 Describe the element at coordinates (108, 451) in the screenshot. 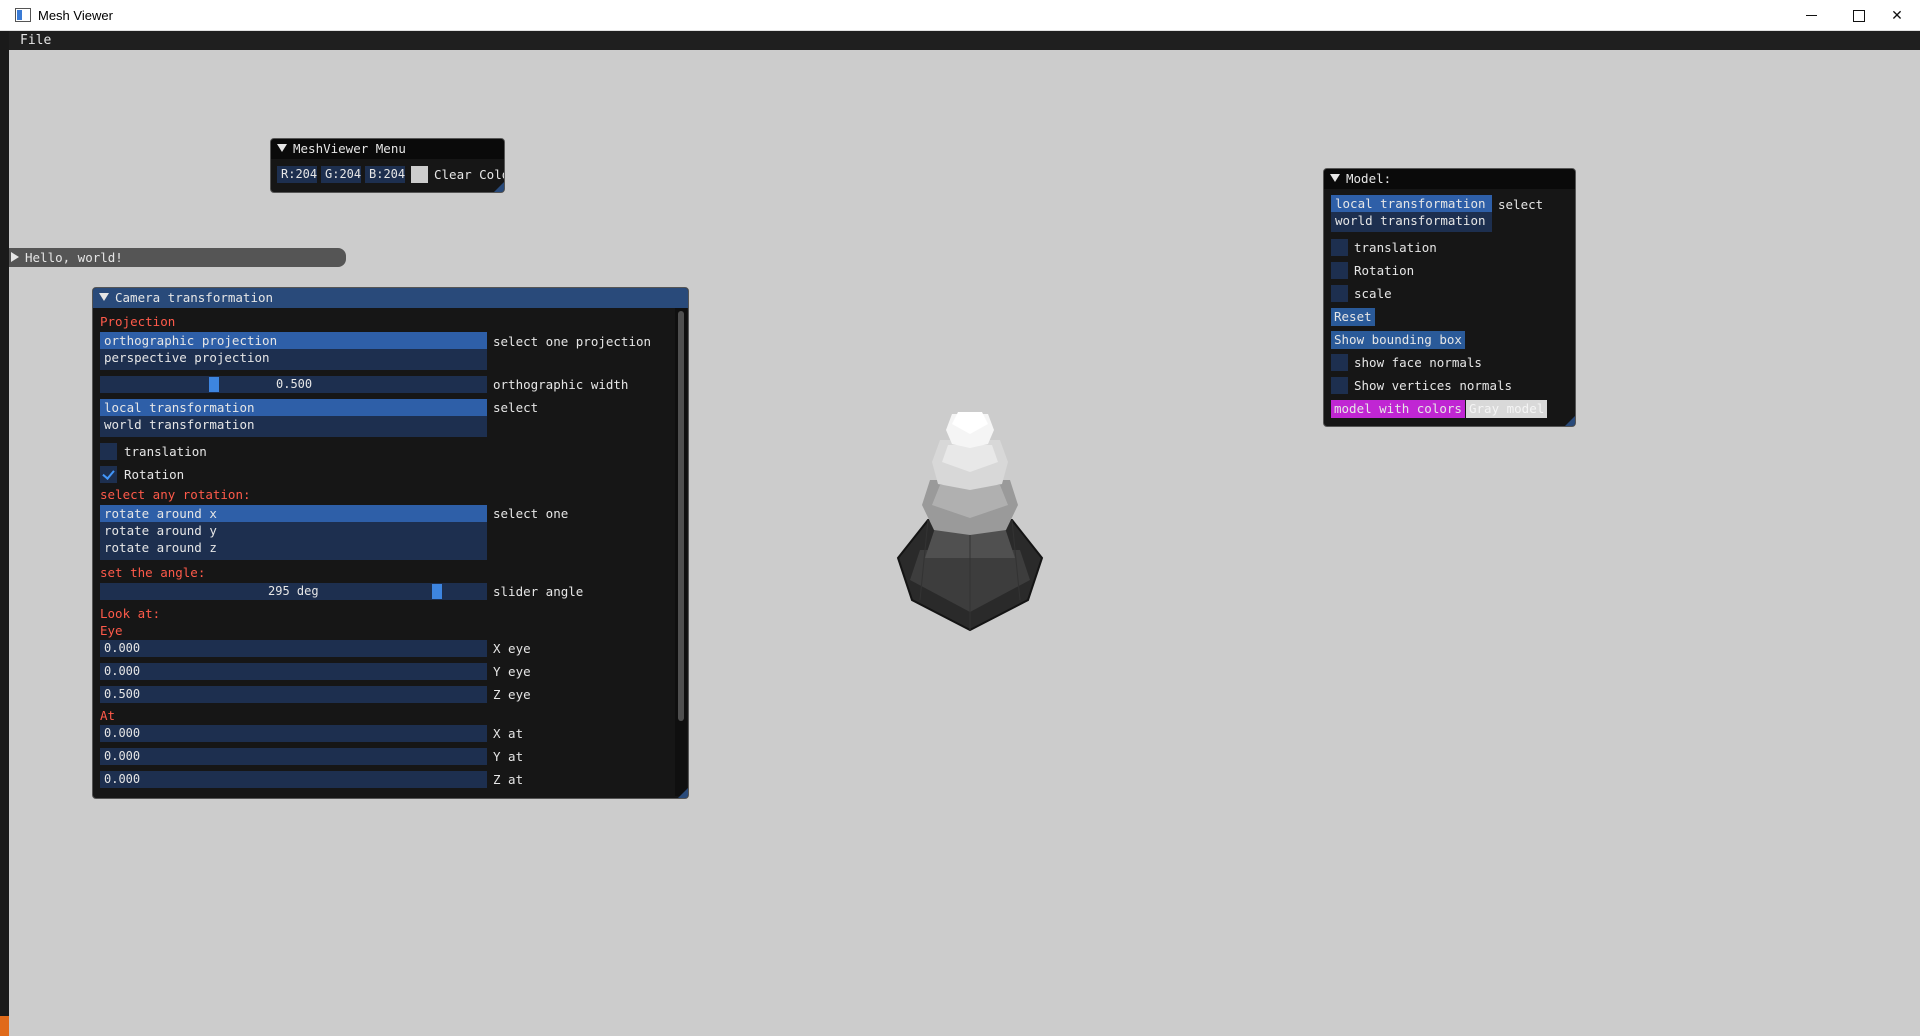

I see `camera-translation-checkbox` at that location.